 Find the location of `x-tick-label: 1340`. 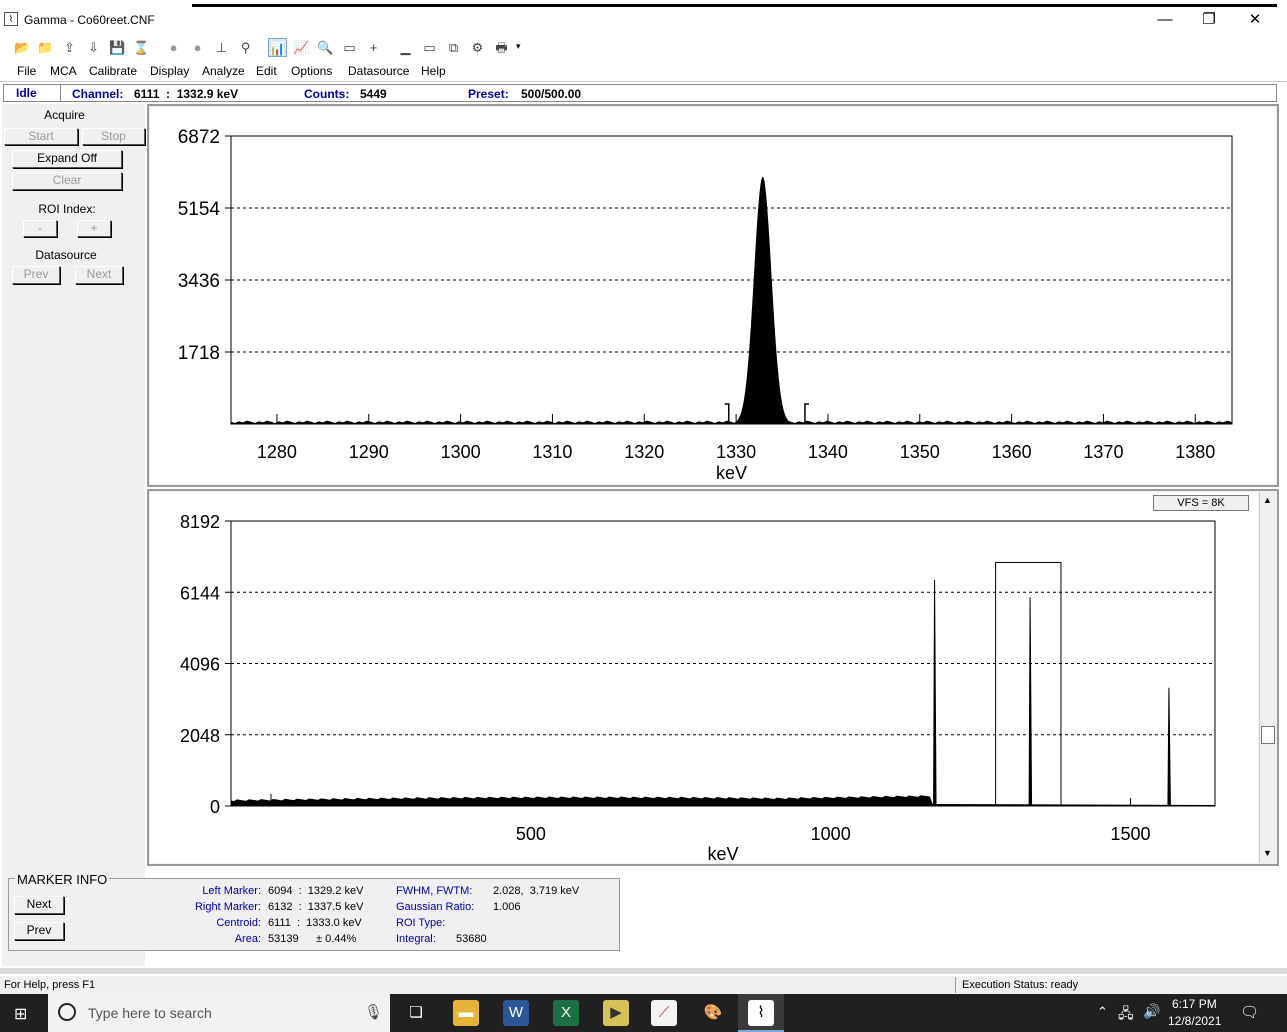

x-tick-label: 1340 is located at coordinates (828, 452).